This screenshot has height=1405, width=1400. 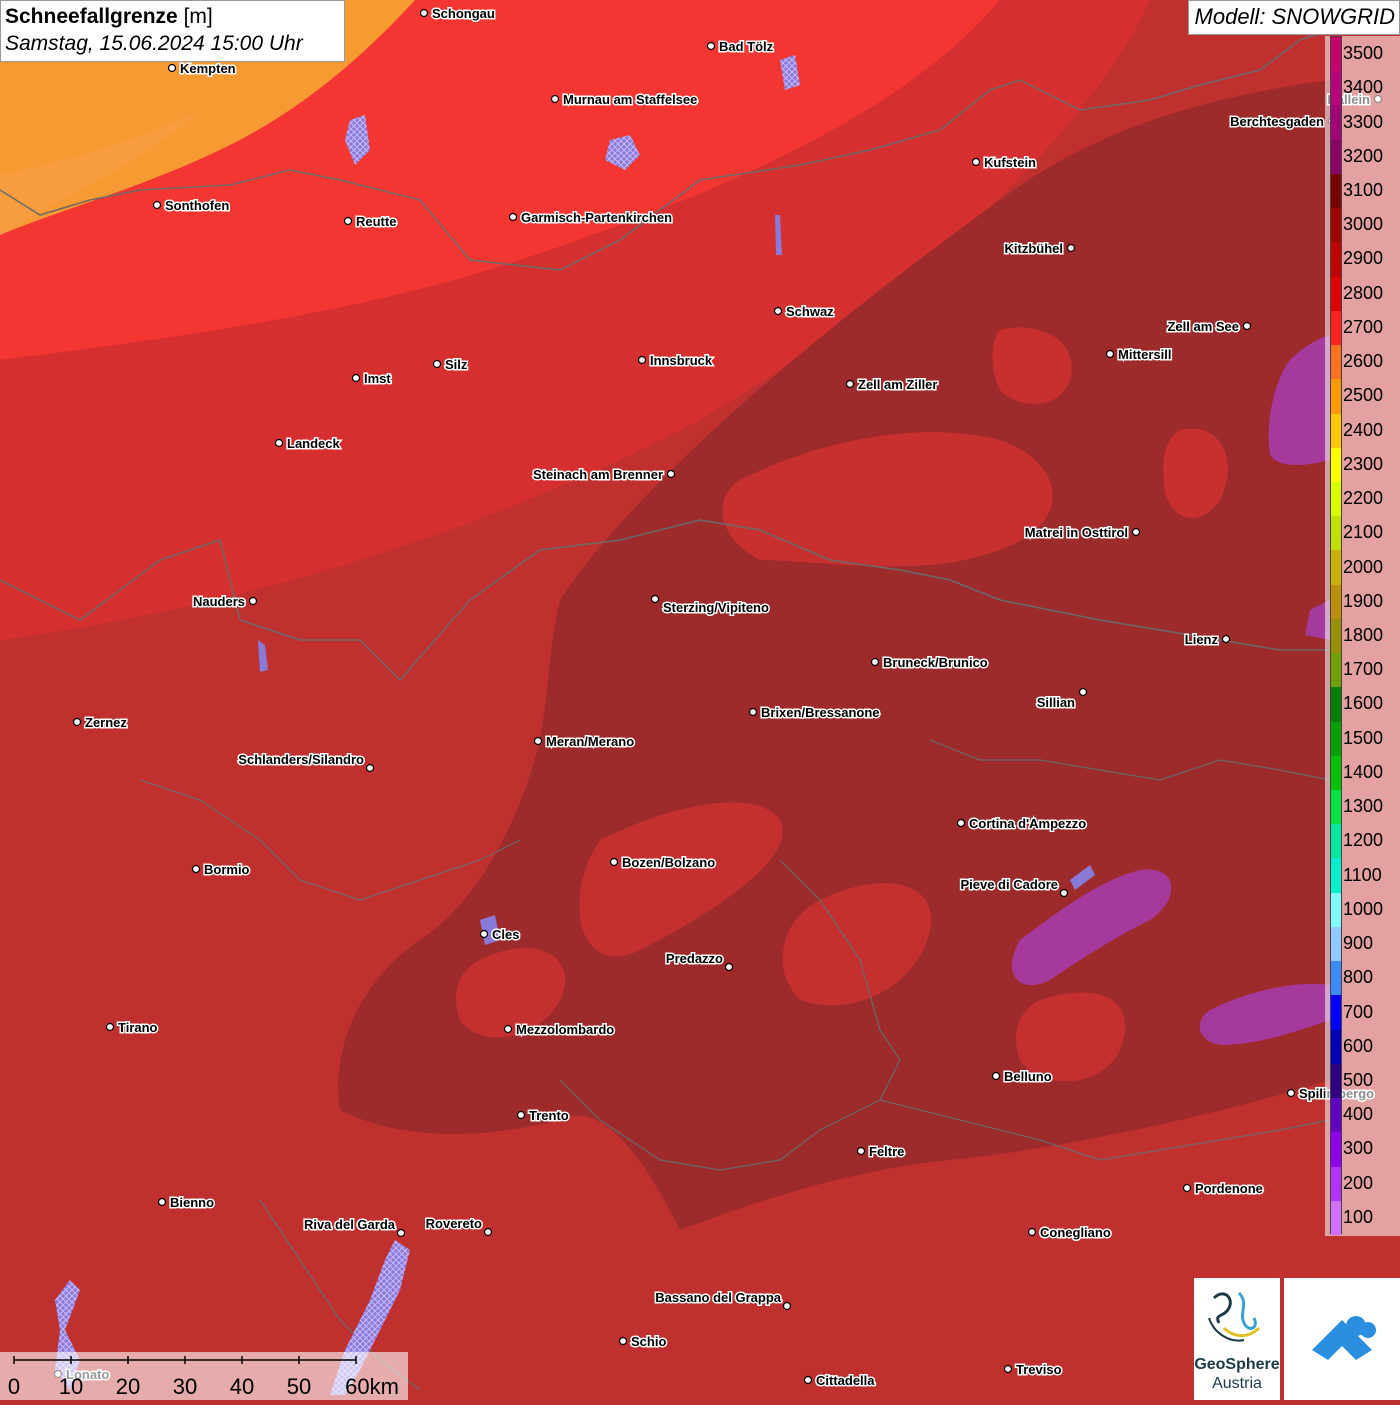 I want to click on city-marker: Zell am See, so click(x=1209, y=327).